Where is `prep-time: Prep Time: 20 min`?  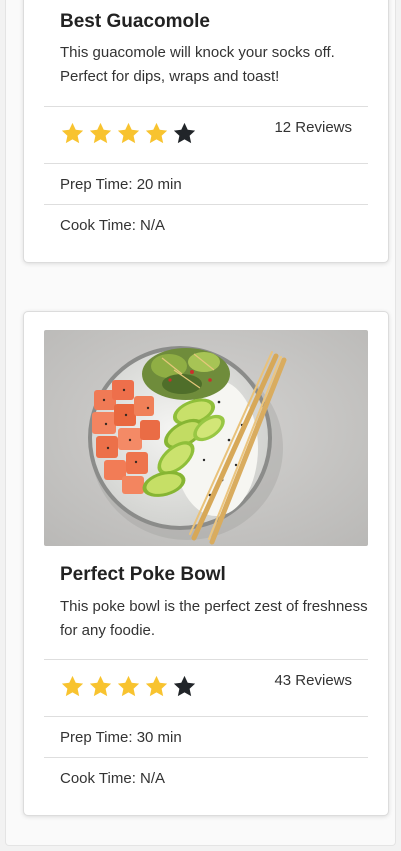
prep-time: Prep Time: 20 min is located at coordinates (121, 184).